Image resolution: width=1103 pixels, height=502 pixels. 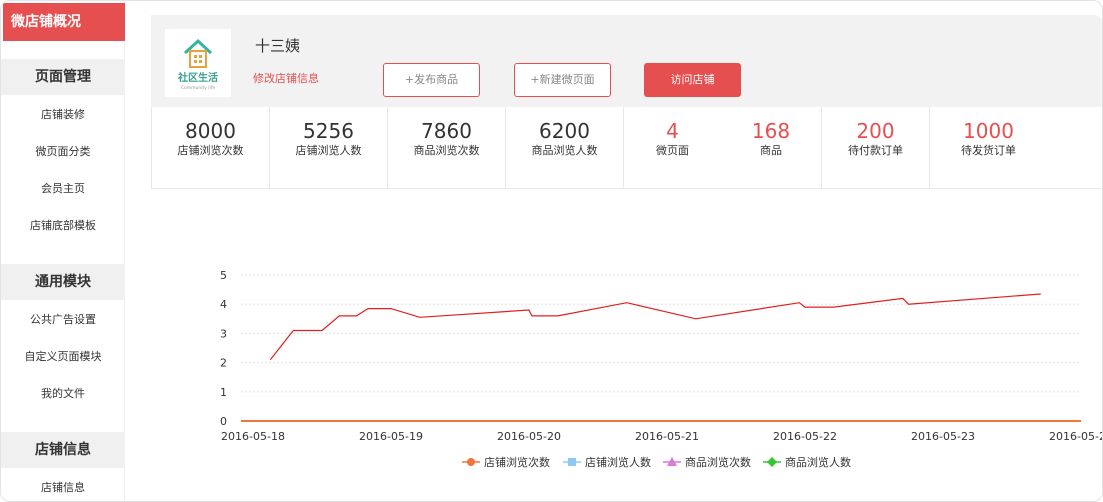 What do you see at coordinates (572, 462) in the screenshot?
I see `legend-marker-square` at bounding box center [572, 462].